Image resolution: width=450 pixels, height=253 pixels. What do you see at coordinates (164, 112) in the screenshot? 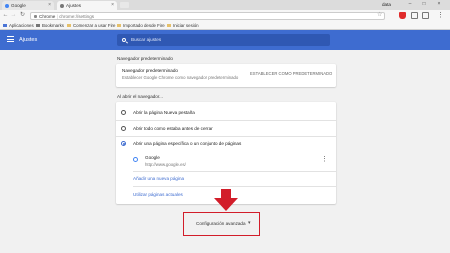
I see `option-new-tab-label: Abrir la página Nueva pestaña` at bounding box center [164, 112].